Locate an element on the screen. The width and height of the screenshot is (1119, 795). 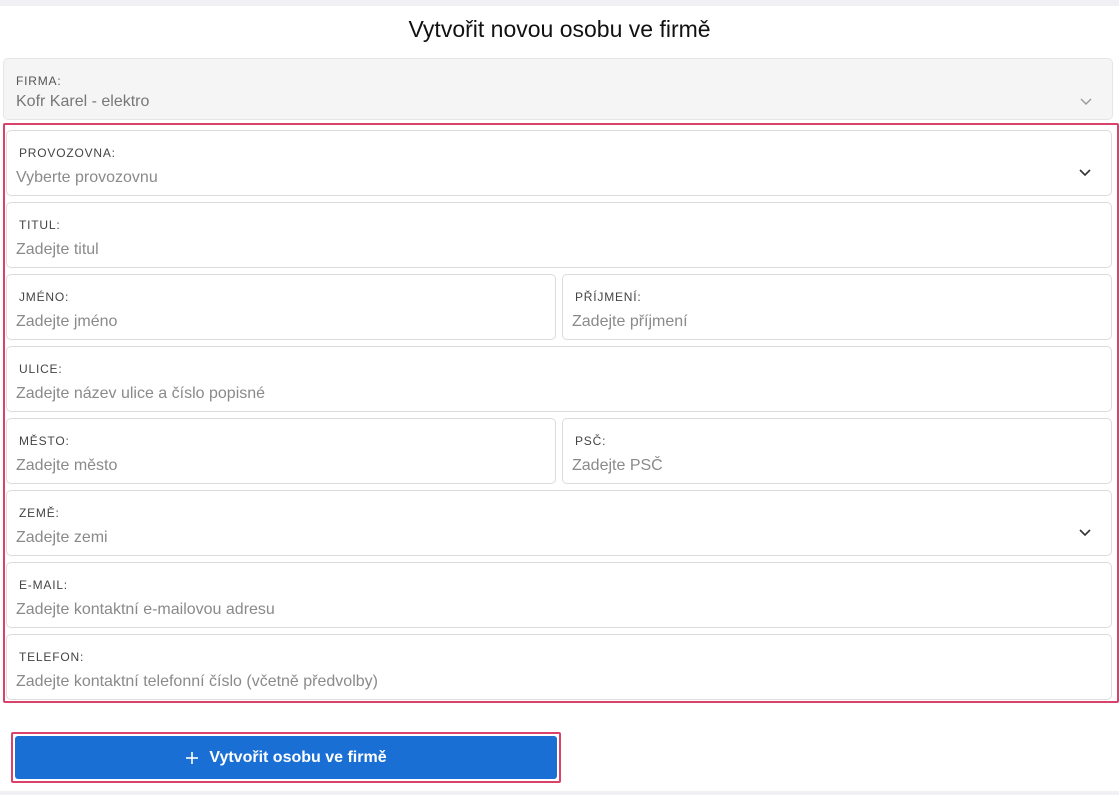
bottom-strip is located at coordinates (559, 793).